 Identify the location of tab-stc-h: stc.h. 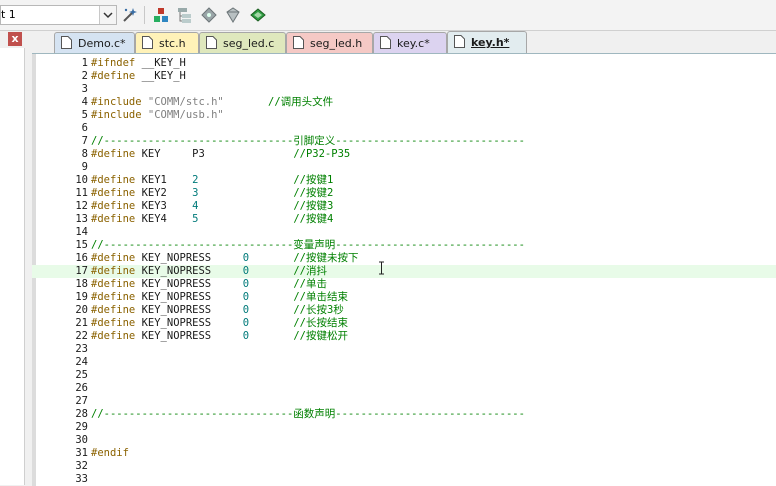
(167, 42).